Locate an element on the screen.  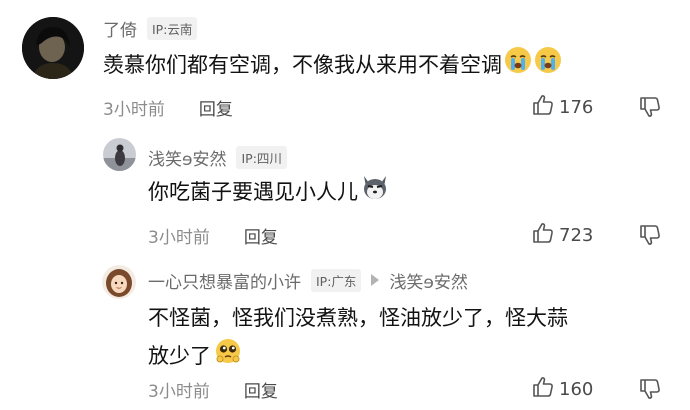
like-button: 176 is located at coordinates (562, 107).